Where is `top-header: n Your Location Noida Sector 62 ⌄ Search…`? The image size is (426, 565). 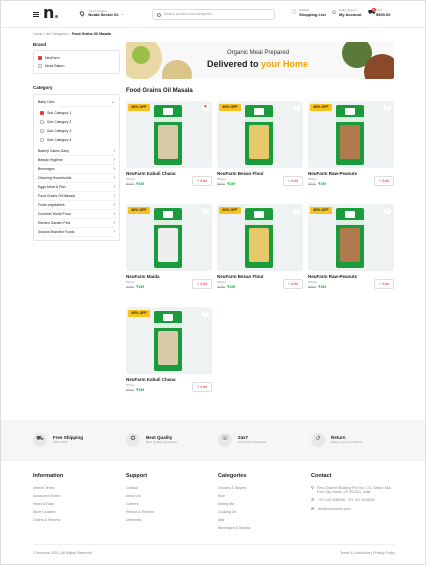 top-header: n Your Location Noida Sector 62 ⌄ Search… is located at coordinates (213, 14).